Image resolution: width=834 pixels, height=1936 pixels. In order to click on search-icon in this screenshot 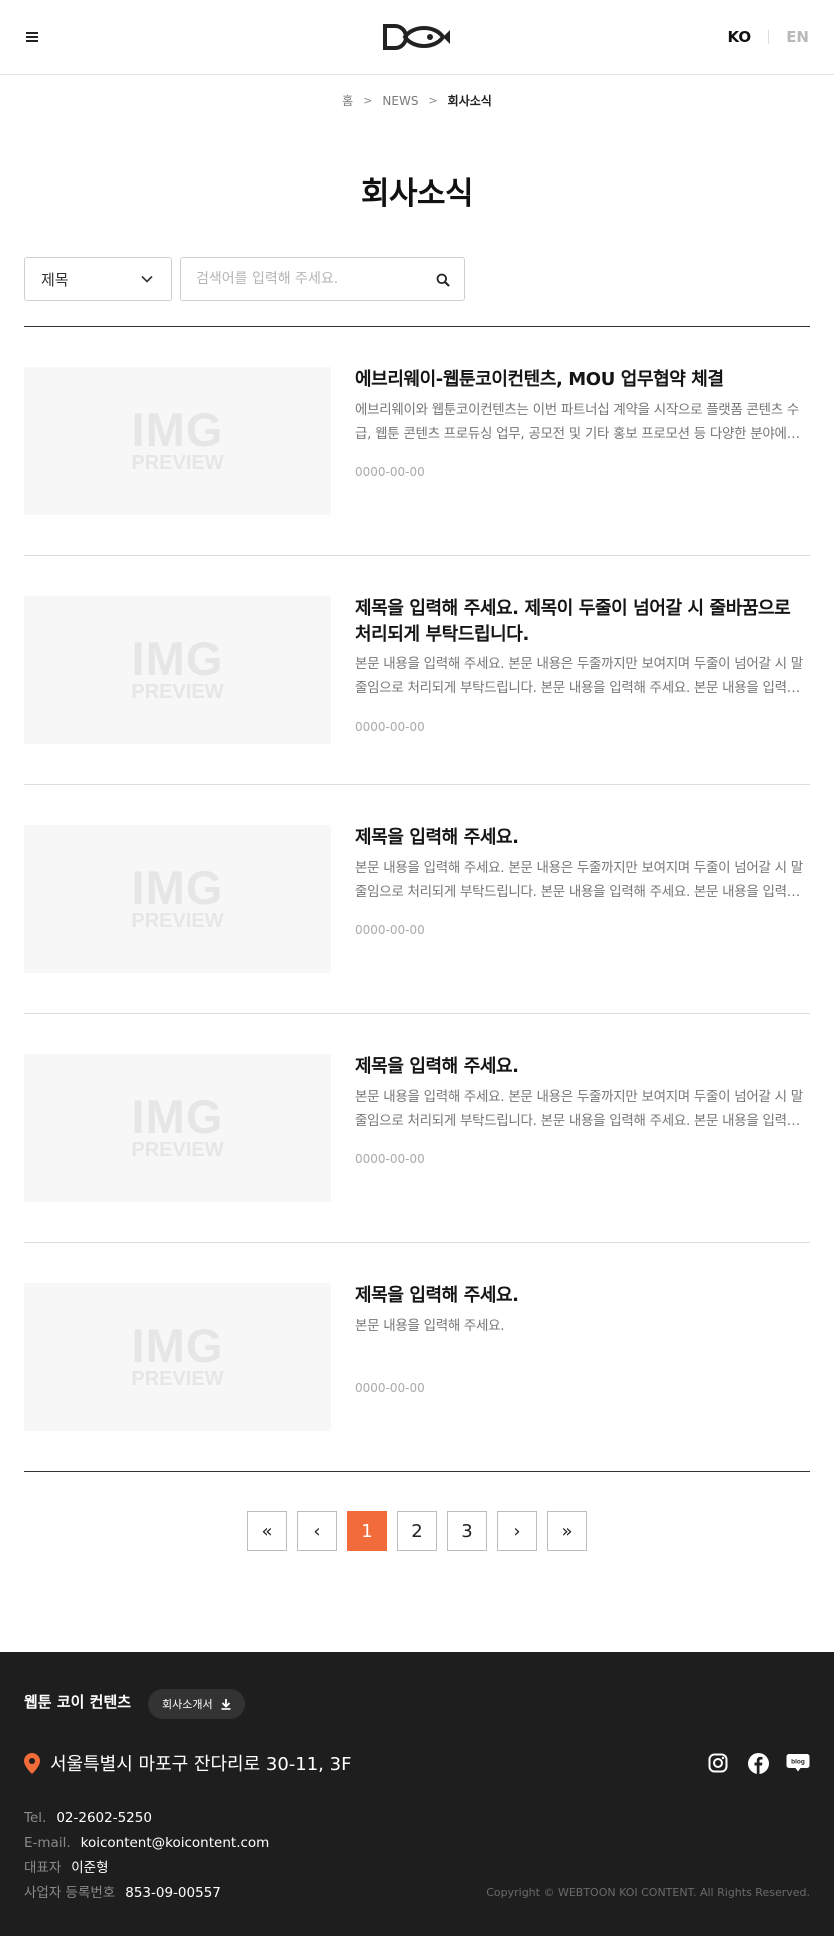, I will do `click(443, 280)`.